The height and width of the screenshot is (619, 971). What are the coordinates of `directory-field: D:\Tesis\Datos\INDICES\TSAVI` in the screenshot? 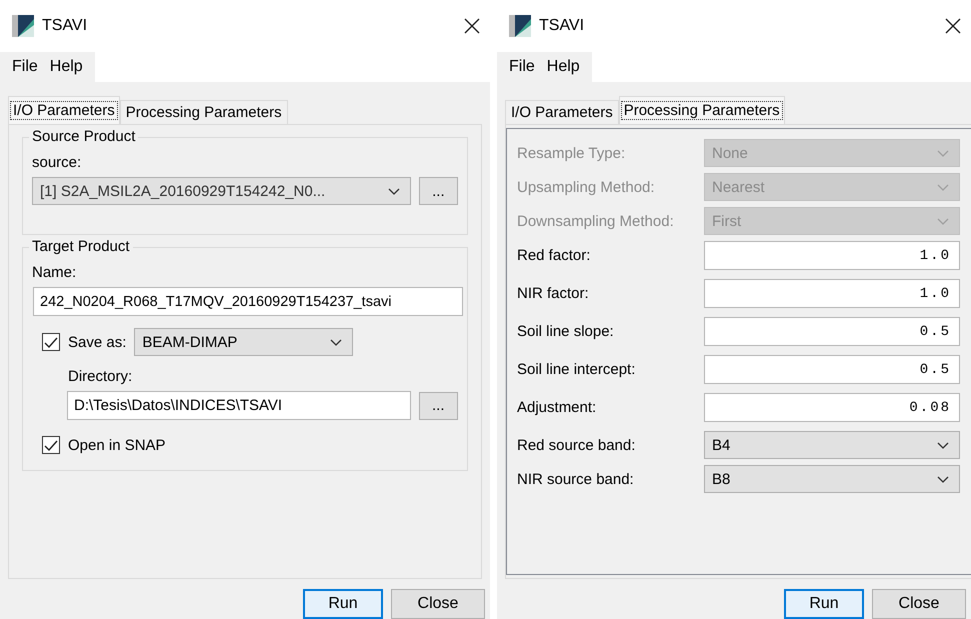 It's located at (239, 405).